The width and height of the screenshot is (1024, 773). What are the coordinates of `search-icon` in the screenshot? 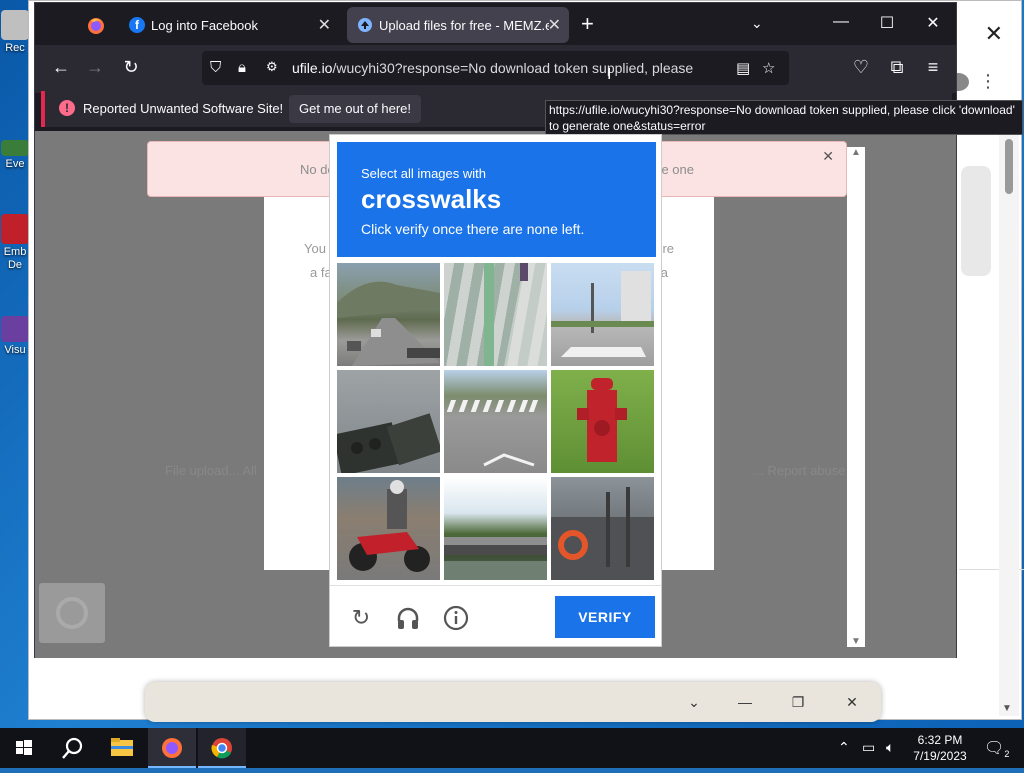 It's located at (72, 748).